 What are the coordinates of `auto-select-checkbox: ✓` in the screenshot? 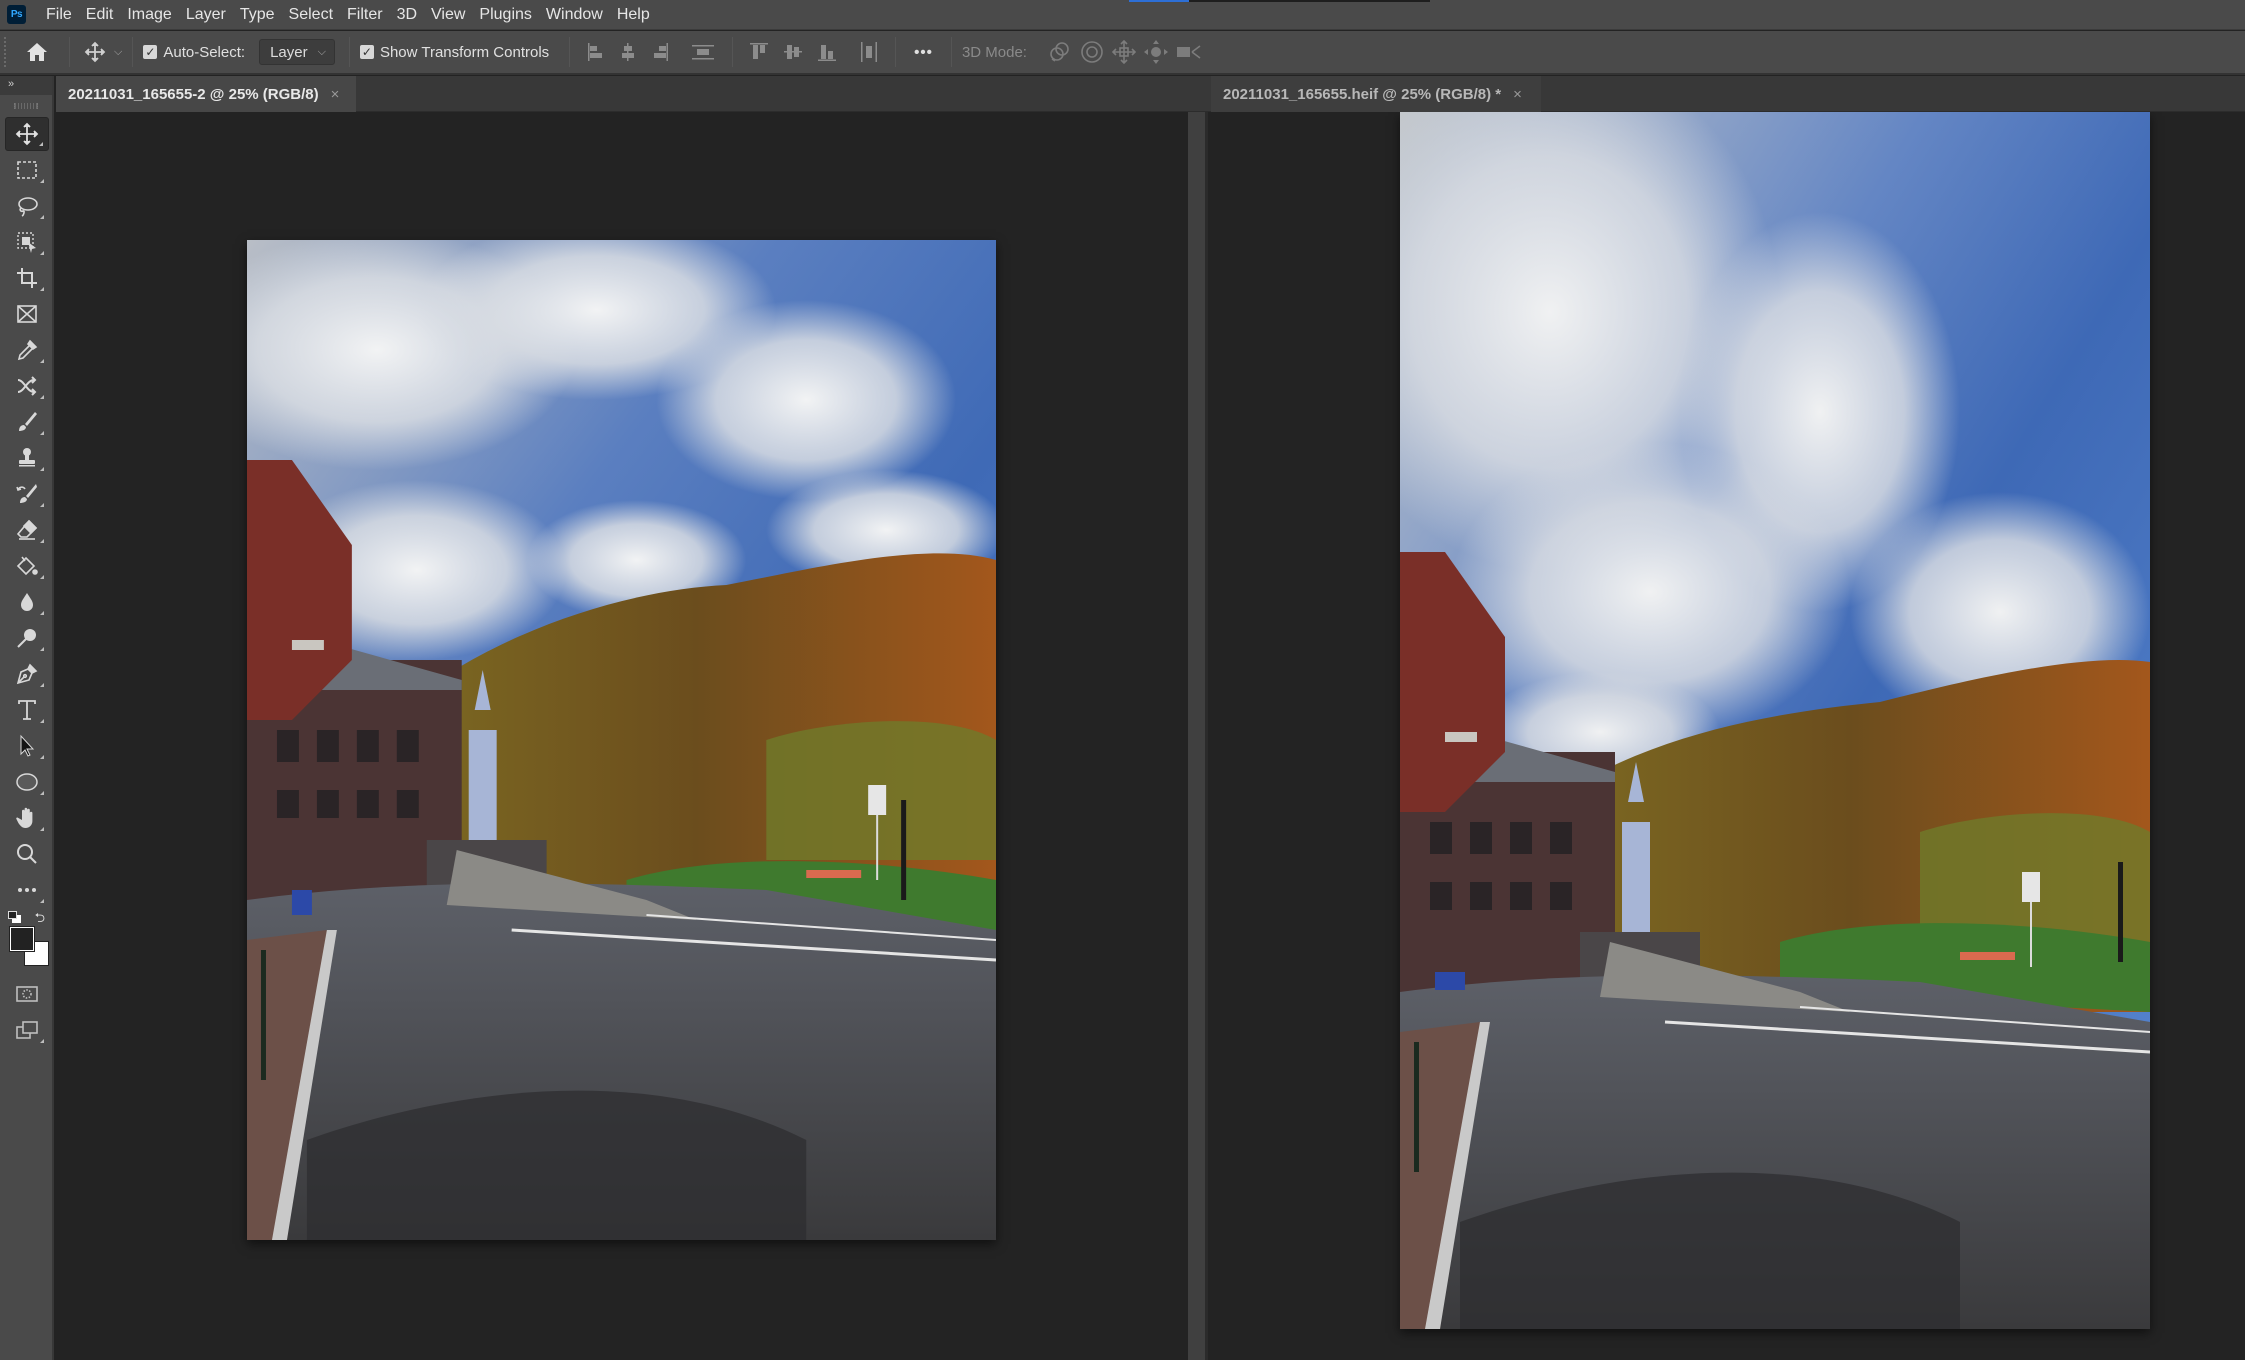 It's located at (150, 52).